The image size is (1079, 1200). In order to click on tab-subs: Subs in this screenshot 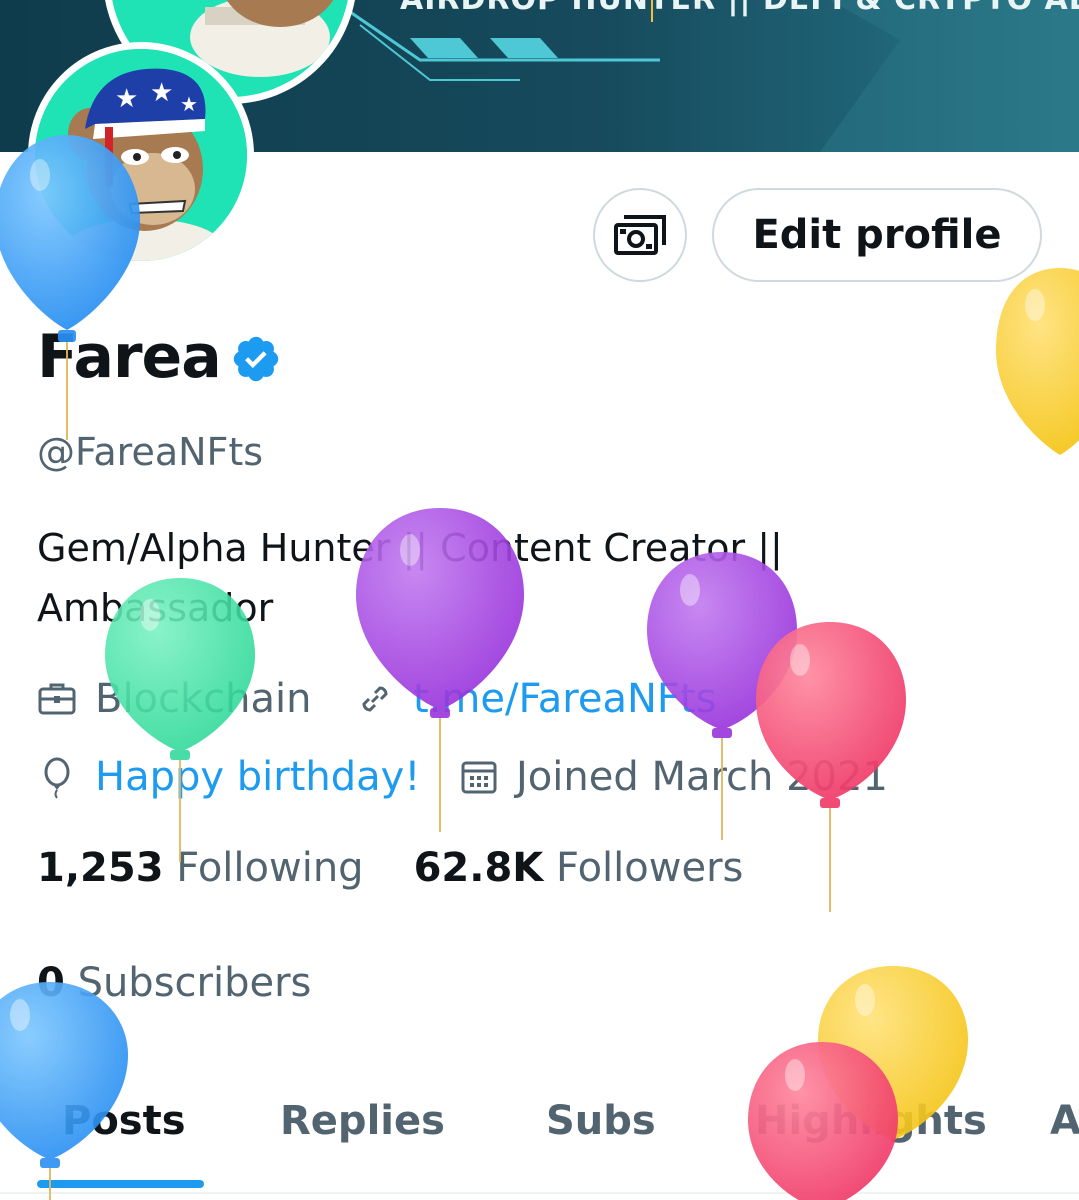, I will do `click(601, 1121)`.